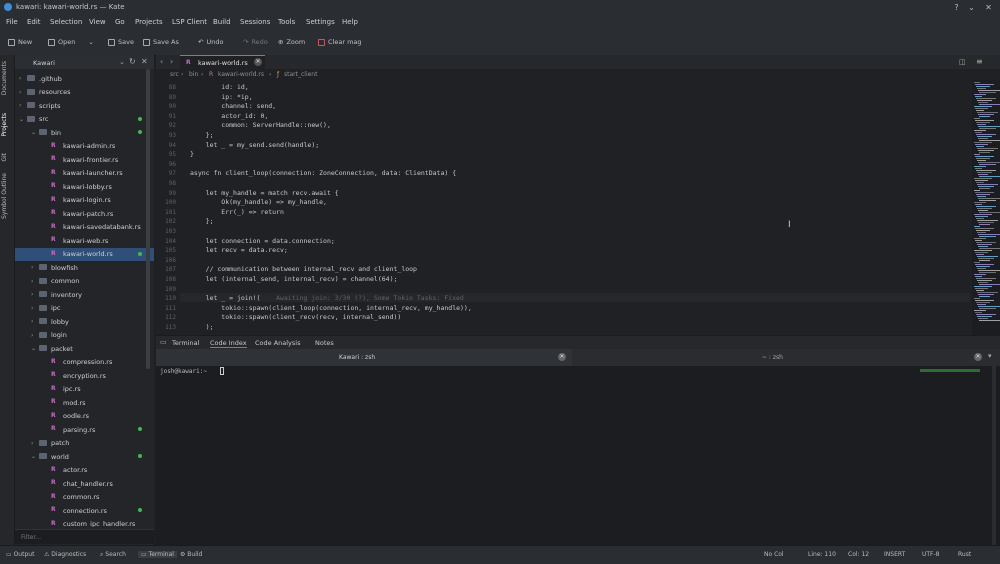 The width and height of the screenshot is (1000, 564). I want to click on menu-settings: Settings, so click(320, 22).